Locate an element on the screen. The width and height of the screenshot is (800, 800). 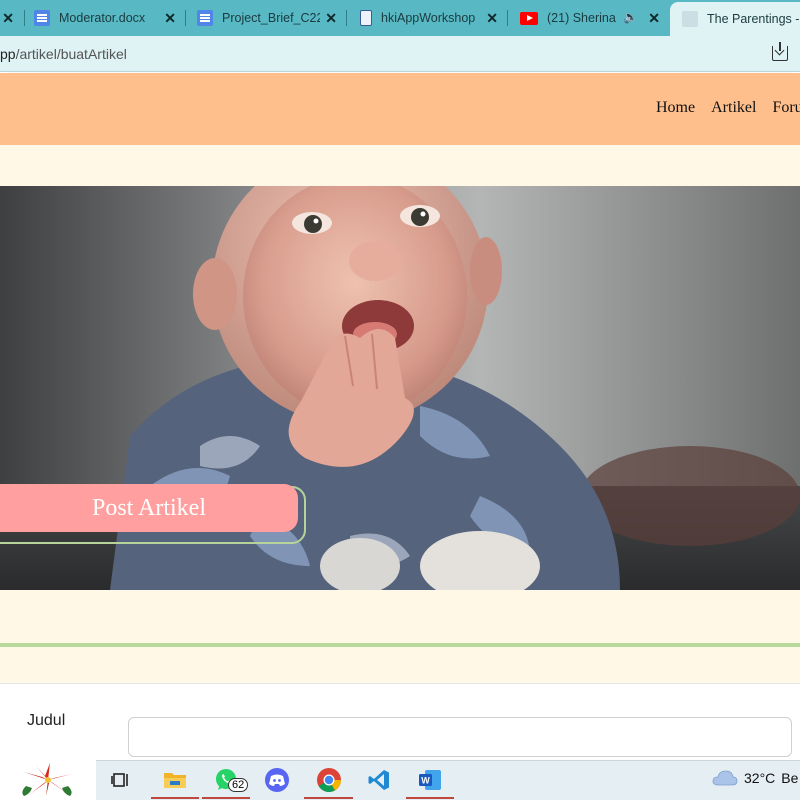
article-form: Judul is located at coordinates (400, 722).